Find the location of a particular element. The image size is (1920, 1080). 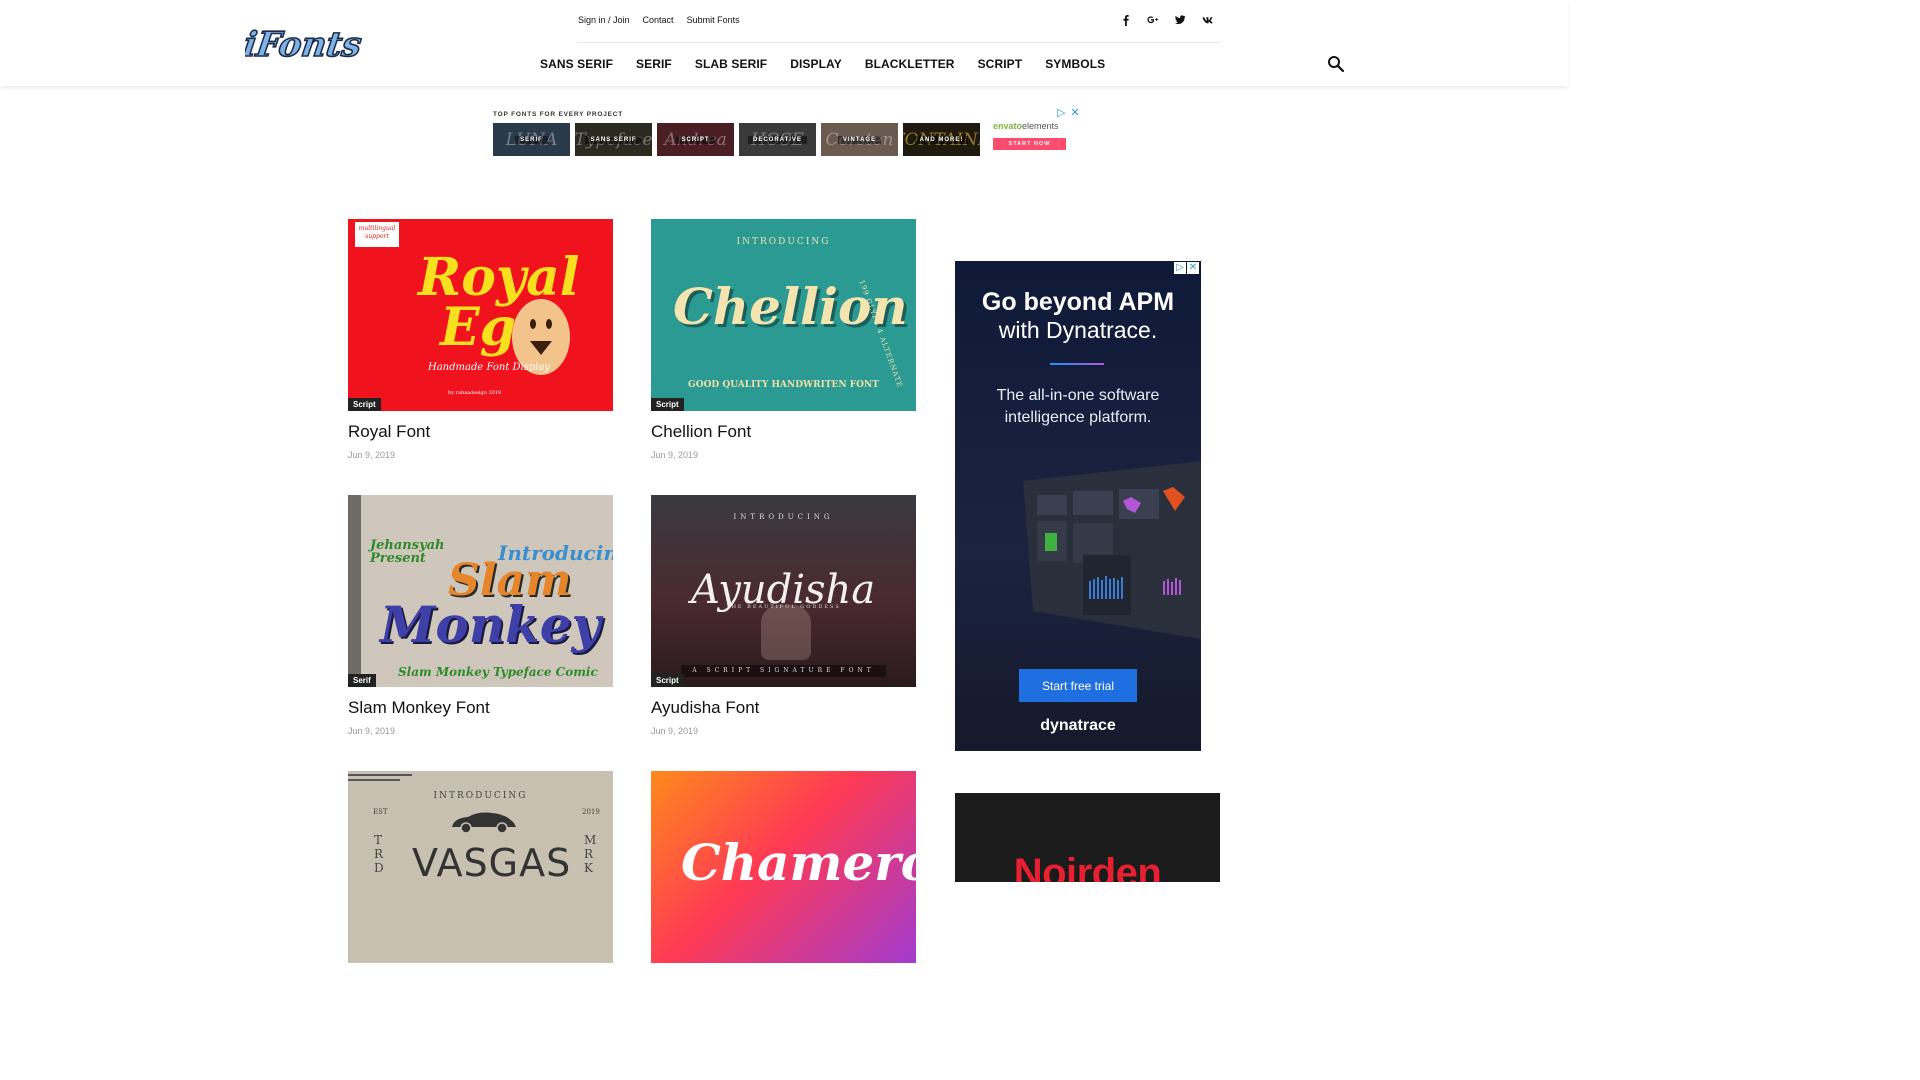

facebook-icon is located at coordinates (1126, 20).